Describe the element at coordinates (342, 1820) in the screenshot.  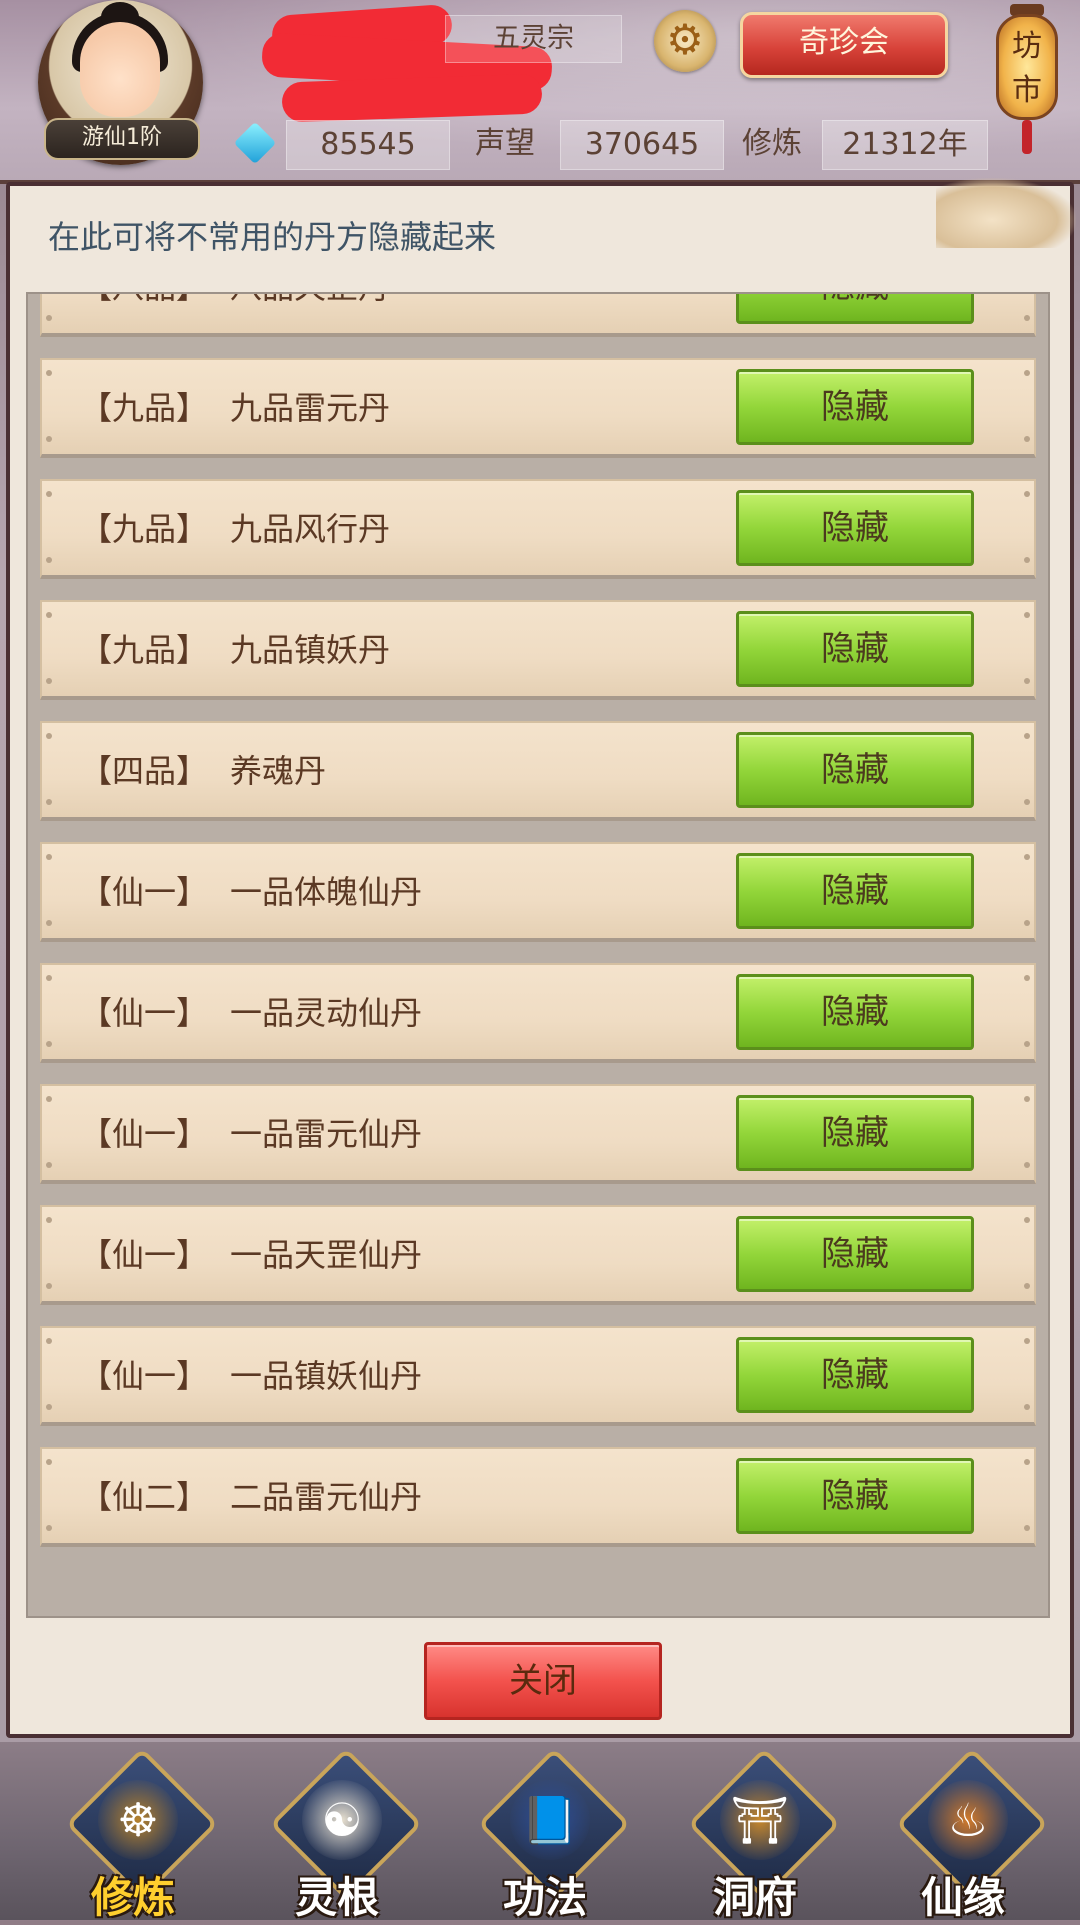
I see `spirit-root-icon: ☯` at that location.